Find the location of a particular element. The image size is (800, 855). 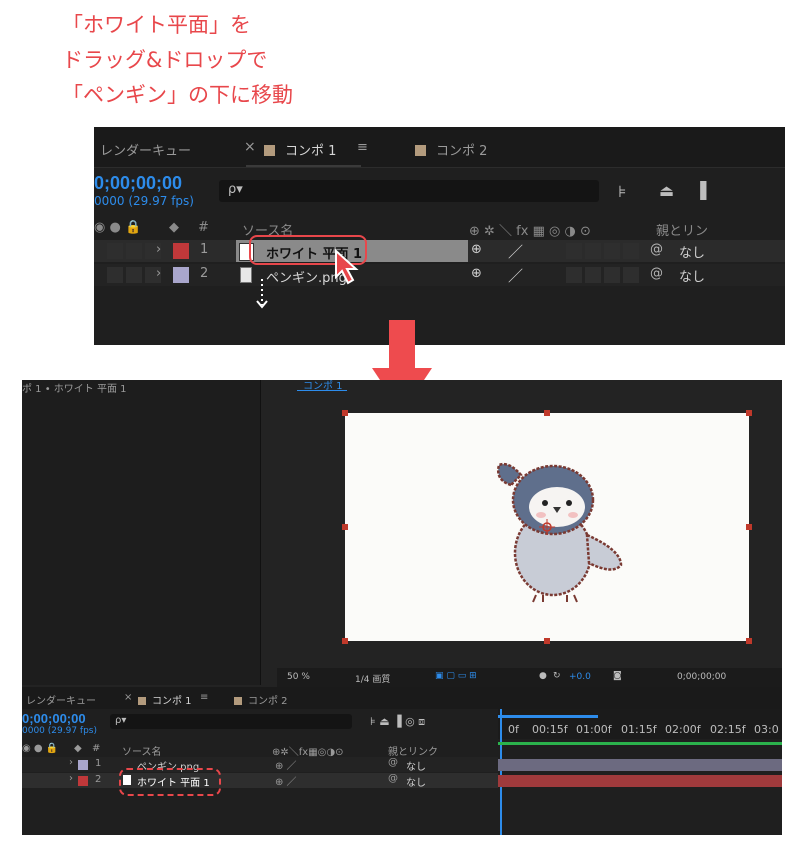

anchor-point-icon is located at coordinates (547, 527).